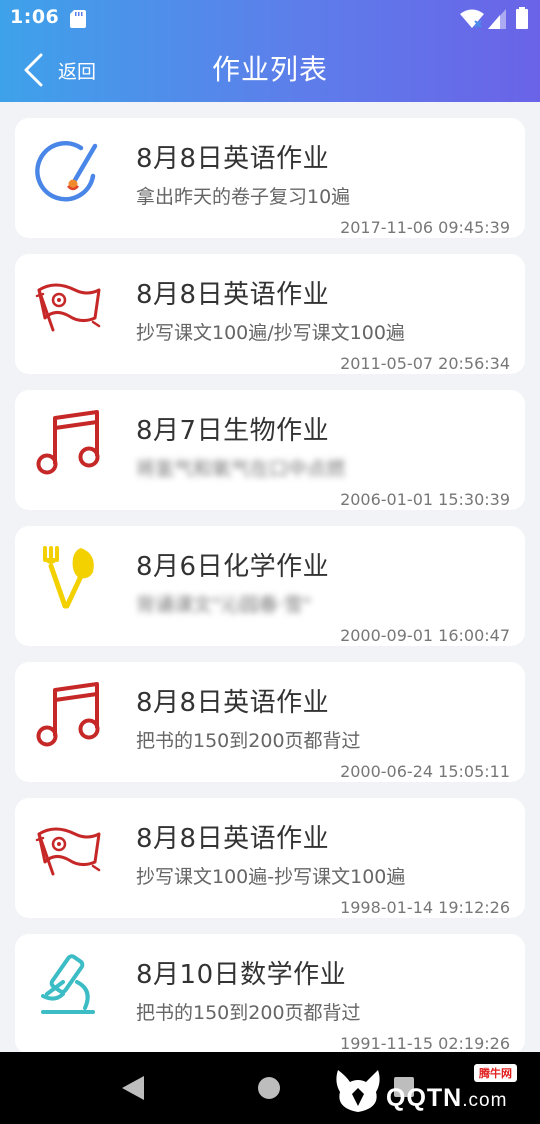  What do you see at coordinates (241, 975) in the screenshot?
I see `homework-title: 8月10日数学作业` at bounding box center [241, 975].